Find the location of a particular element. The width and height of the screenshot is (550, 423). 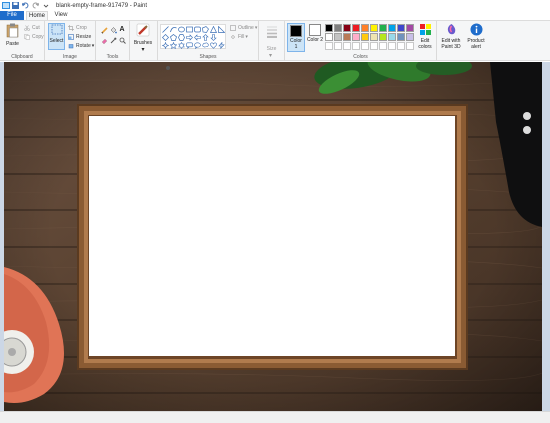

shape-four-point-star-icon is located at coordinates (165, 45).